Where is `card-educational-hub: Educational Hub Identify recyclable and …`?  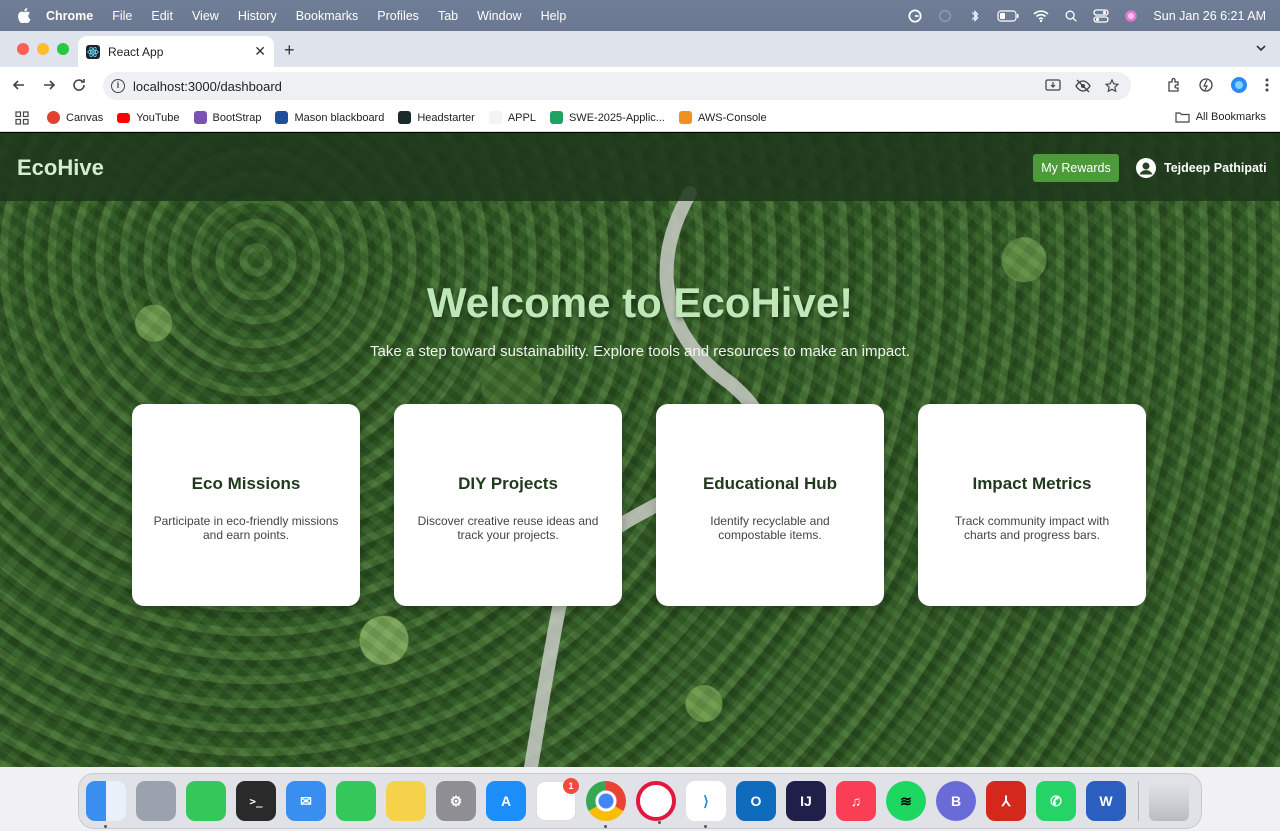 card-educational-hub: Educational Hub Identify recyclable and … is located at coordinates (770, 505).